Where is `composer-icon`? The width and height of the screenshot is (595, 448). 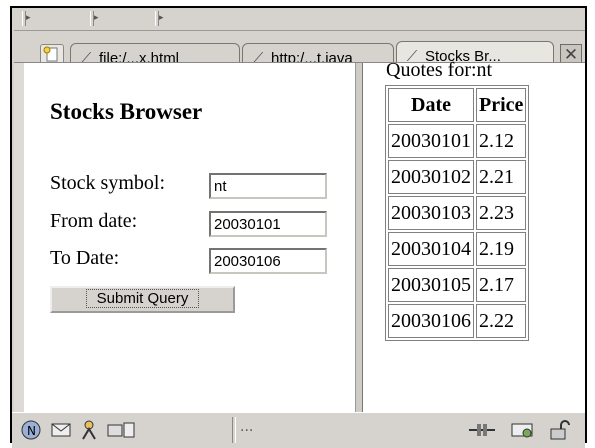 composer-icon is located at coordinates (89, 430).